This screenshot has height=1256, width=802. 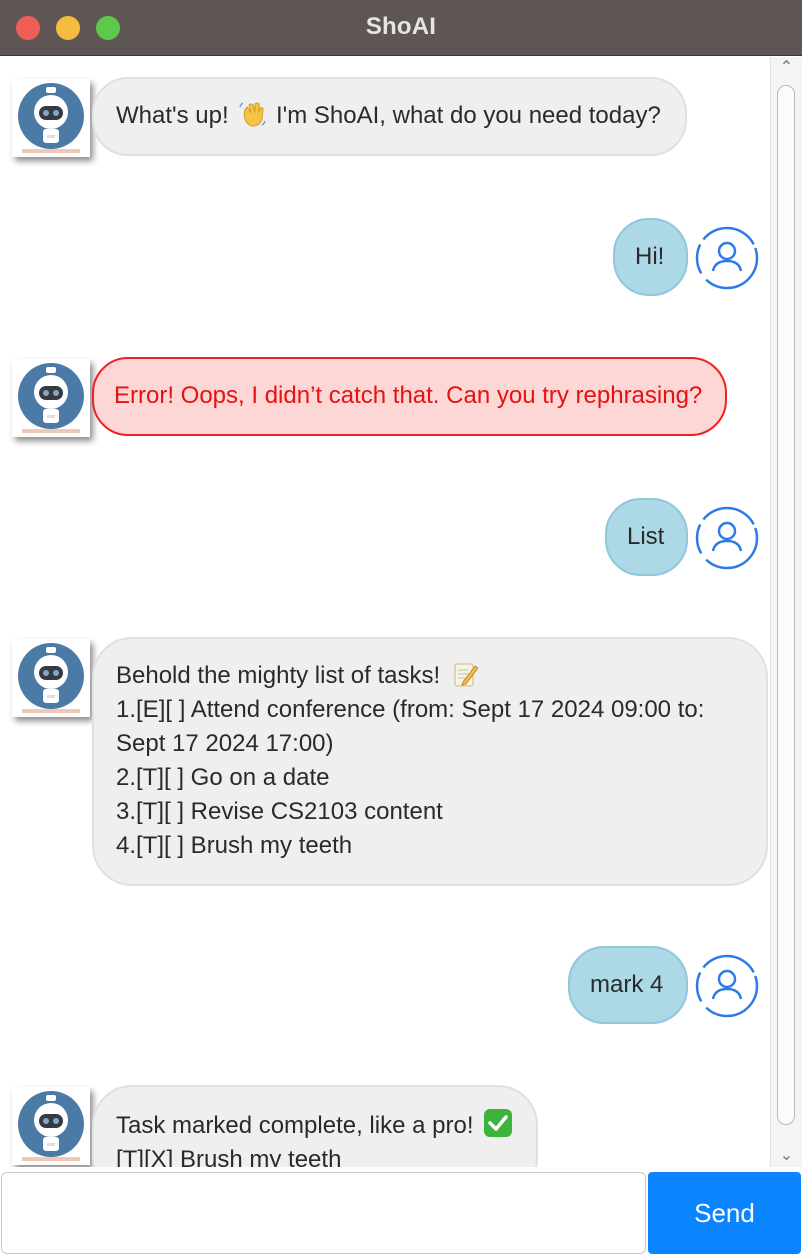 What do you see at coordinates (468, 115) in the screenshot?
I see `bot-message-text: I'm ShoAI, what do you need today?` at bounding box center [468, 115].